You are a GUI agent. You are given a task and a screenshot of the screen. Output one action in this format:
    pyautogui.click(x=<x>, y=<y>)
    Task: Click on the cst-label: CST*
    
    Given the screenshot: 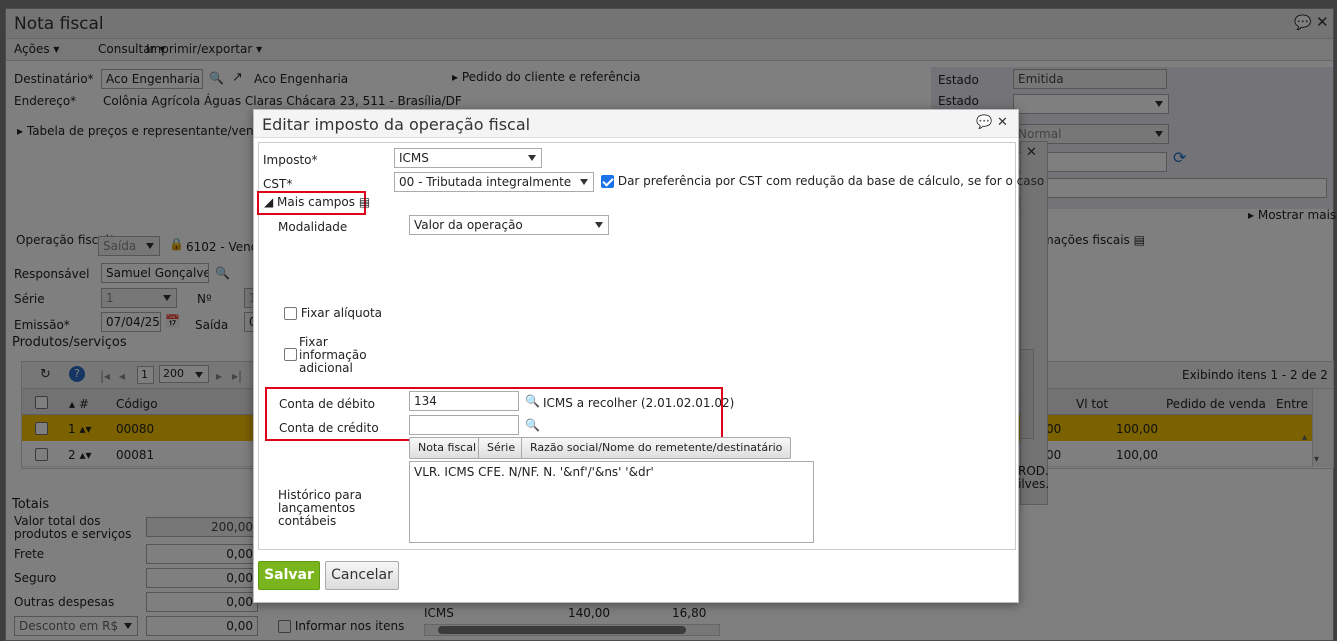 What is the action you would take?
    pyautogui.click(x=278, y=184)
    